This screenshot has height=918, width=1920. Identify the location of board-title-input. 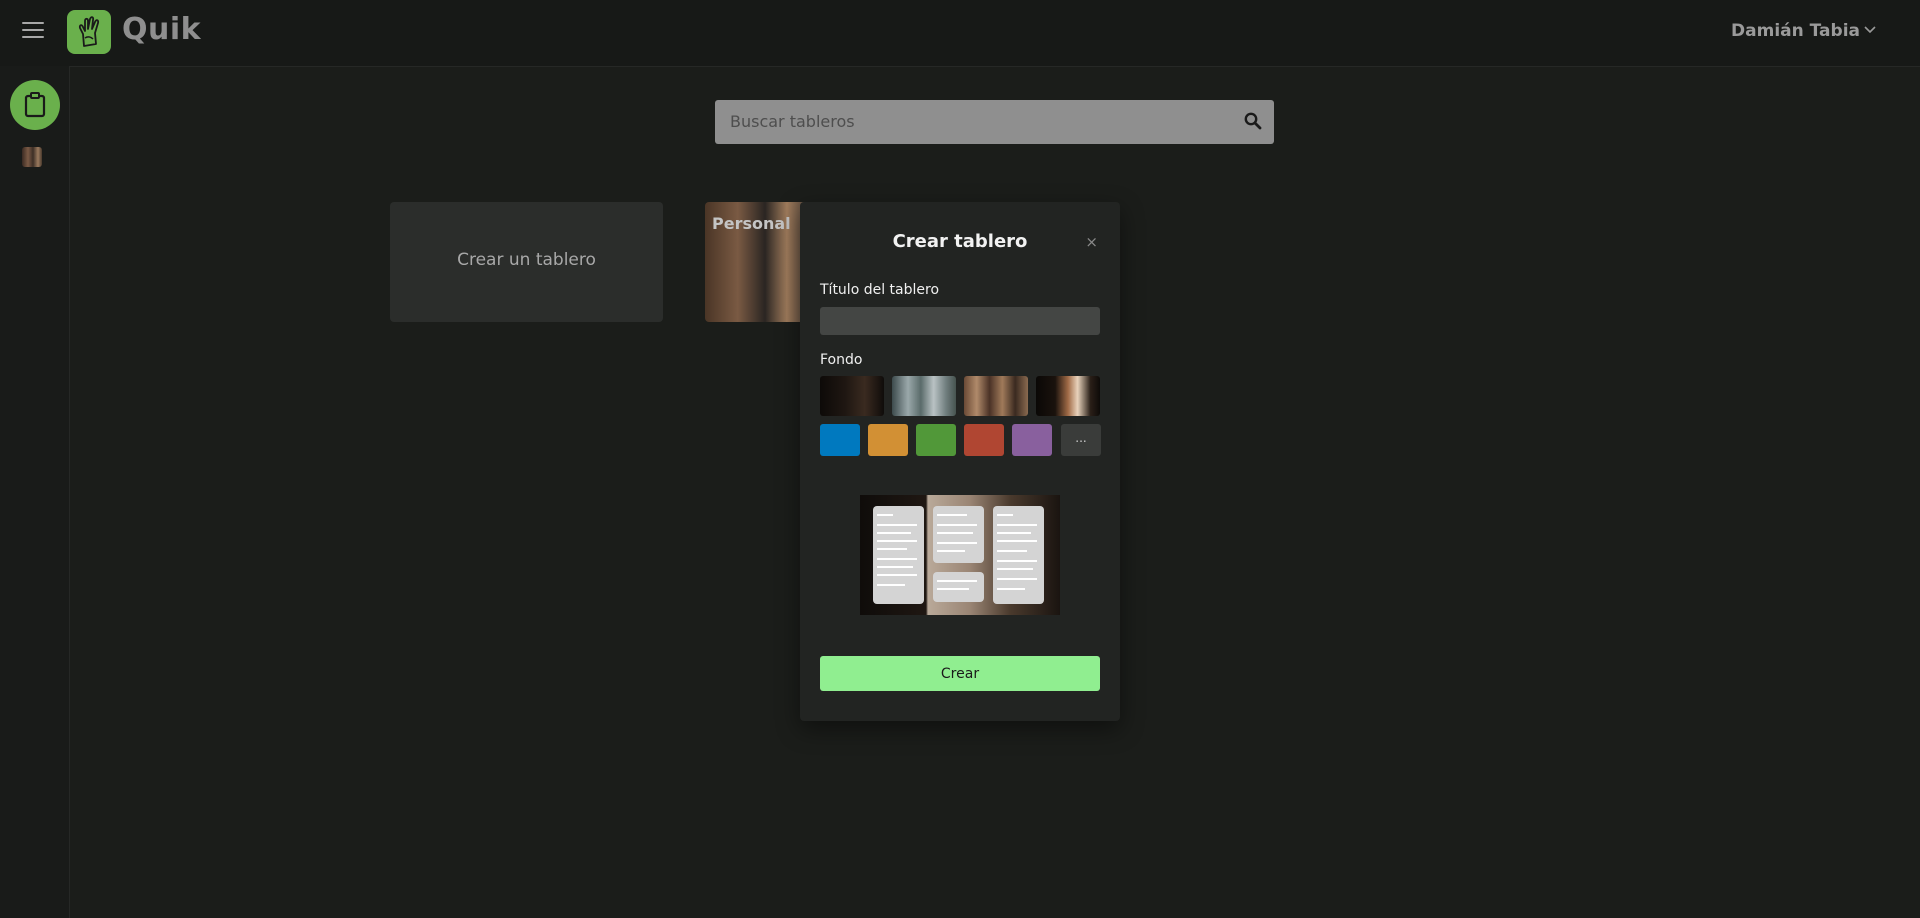
(960, 321).